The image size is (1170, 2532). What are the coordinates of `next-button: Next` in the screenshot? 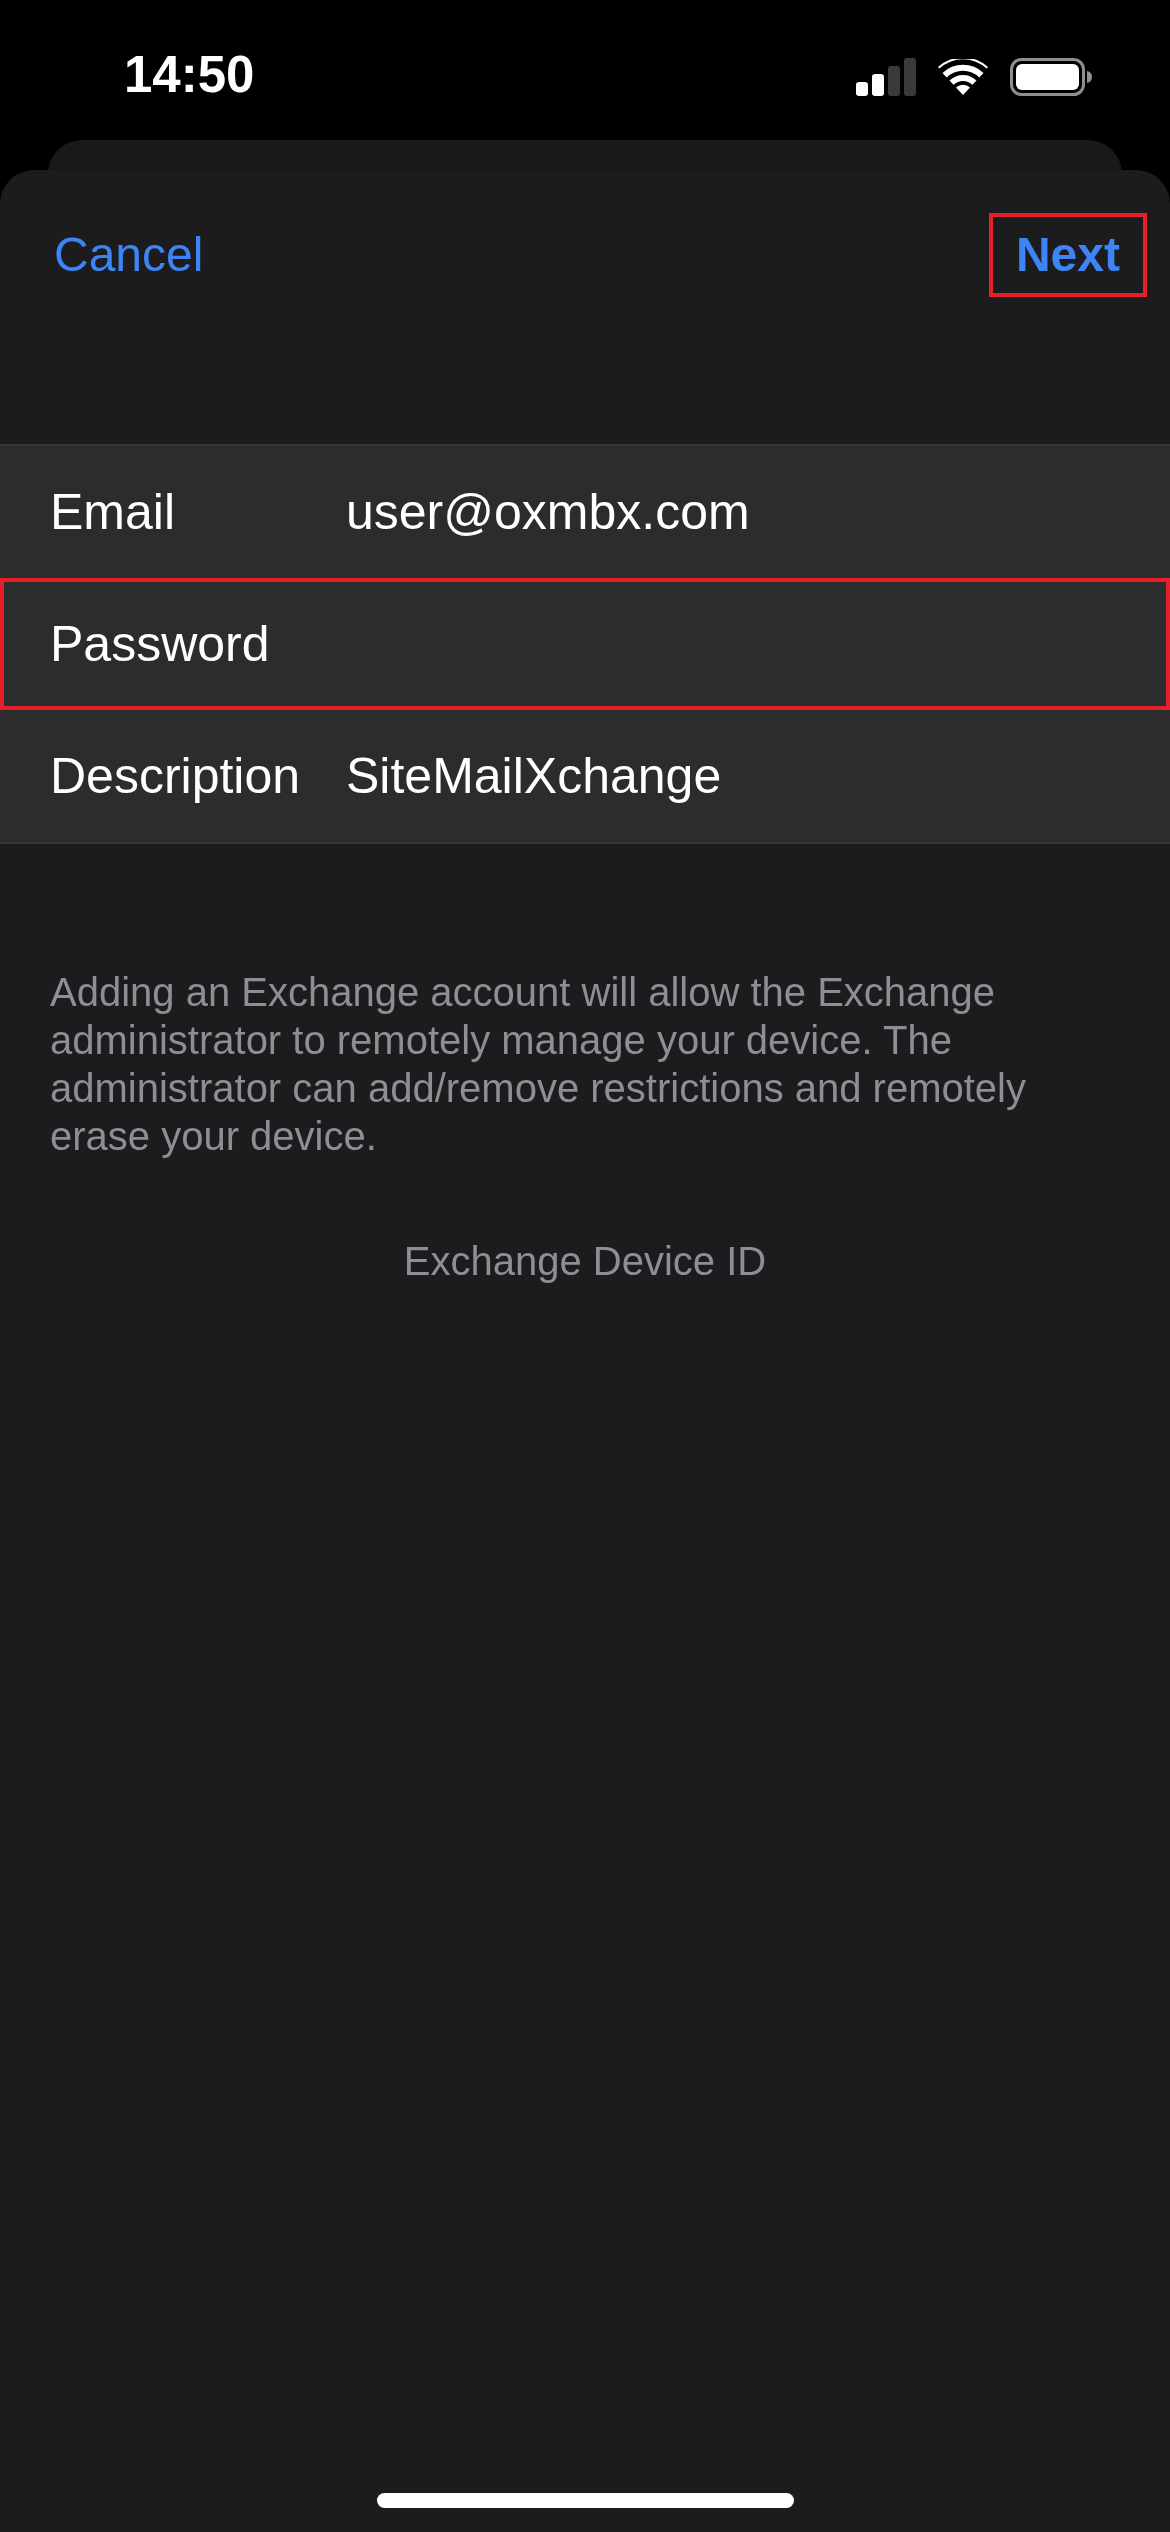 It's located at (1067, 255).